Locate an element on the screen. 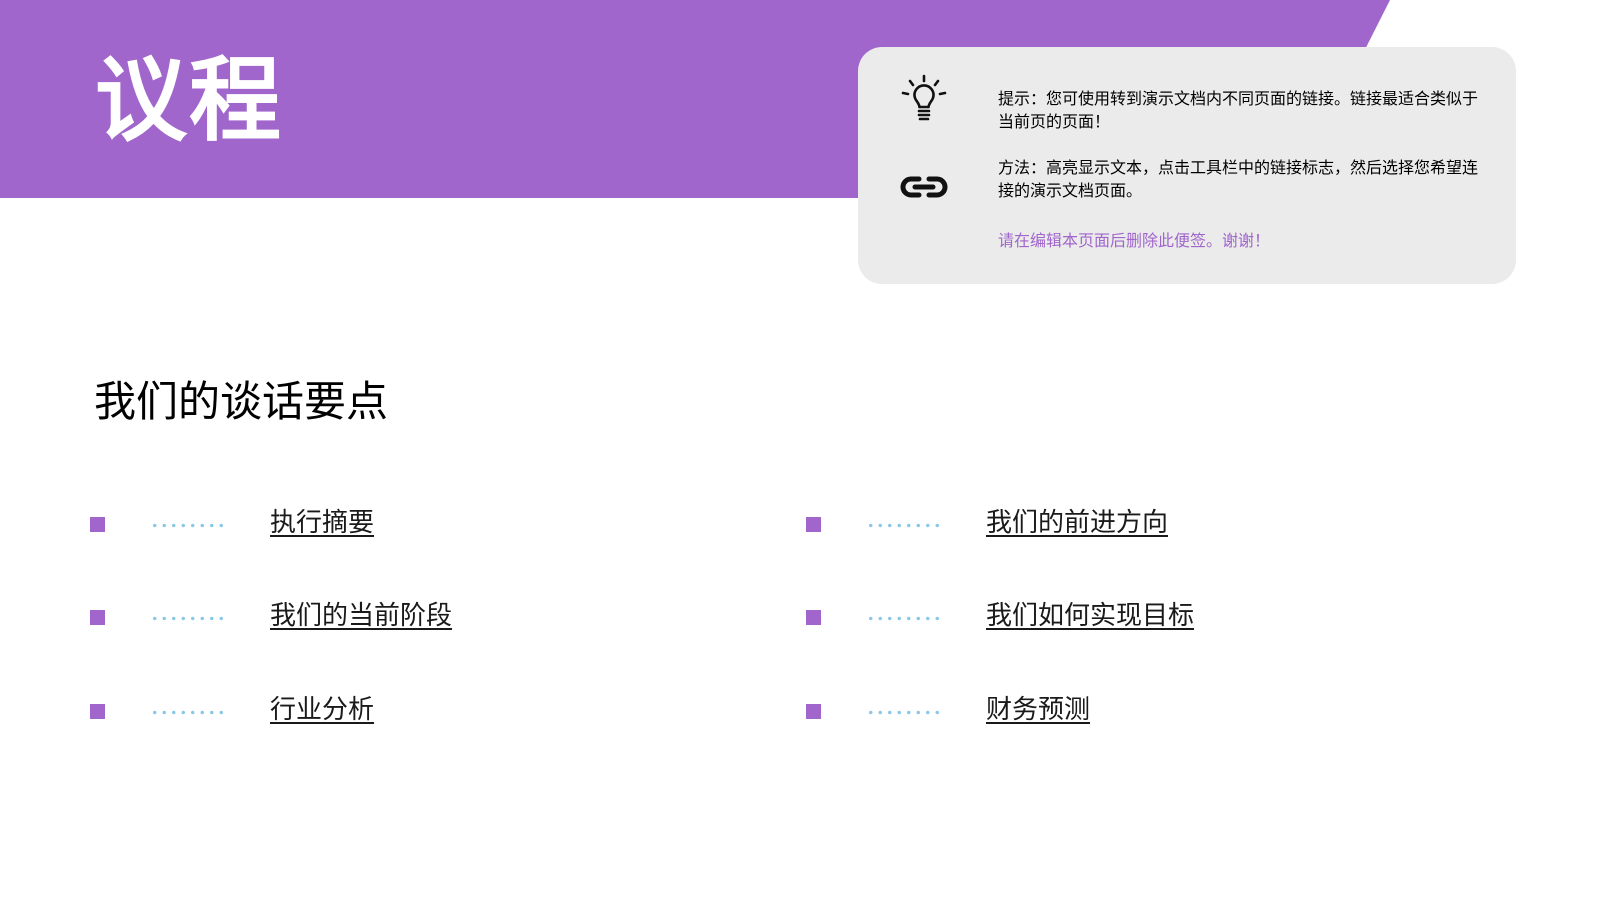 The width and height of the screenshot is (1600, 900). agenda-link-industry-analysis: 行业分析 is located at coordinates (322, 710).